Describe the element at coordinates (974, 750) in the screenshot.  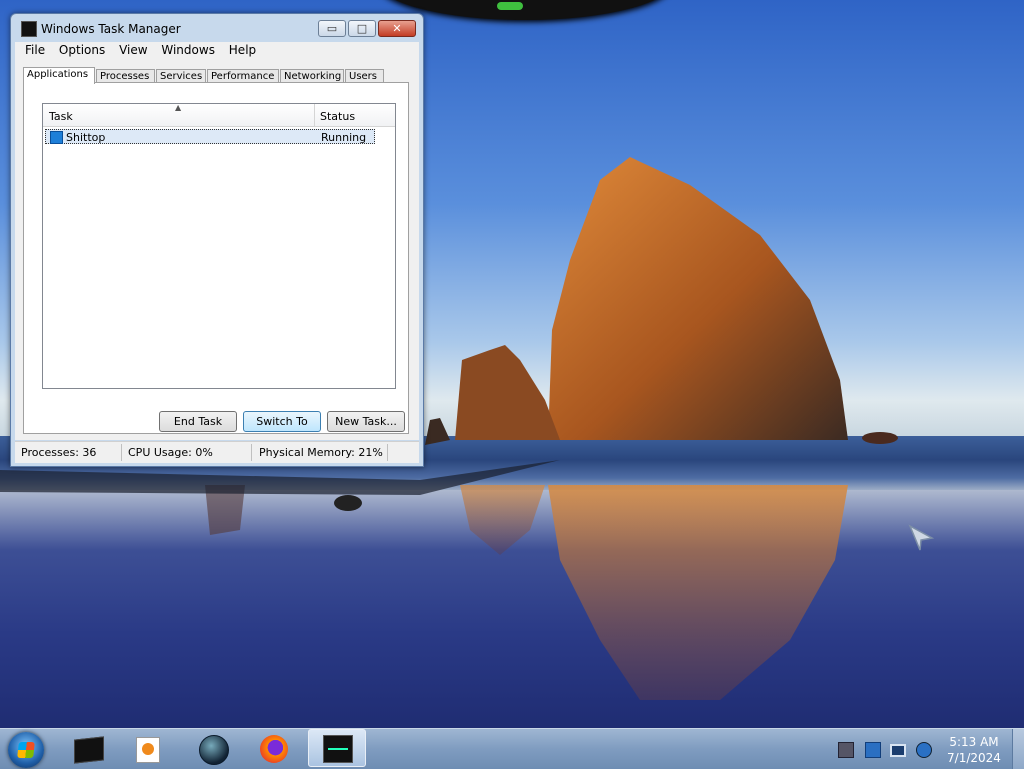
I see `clock: 5:13 AM 7/1/2024` at that location.